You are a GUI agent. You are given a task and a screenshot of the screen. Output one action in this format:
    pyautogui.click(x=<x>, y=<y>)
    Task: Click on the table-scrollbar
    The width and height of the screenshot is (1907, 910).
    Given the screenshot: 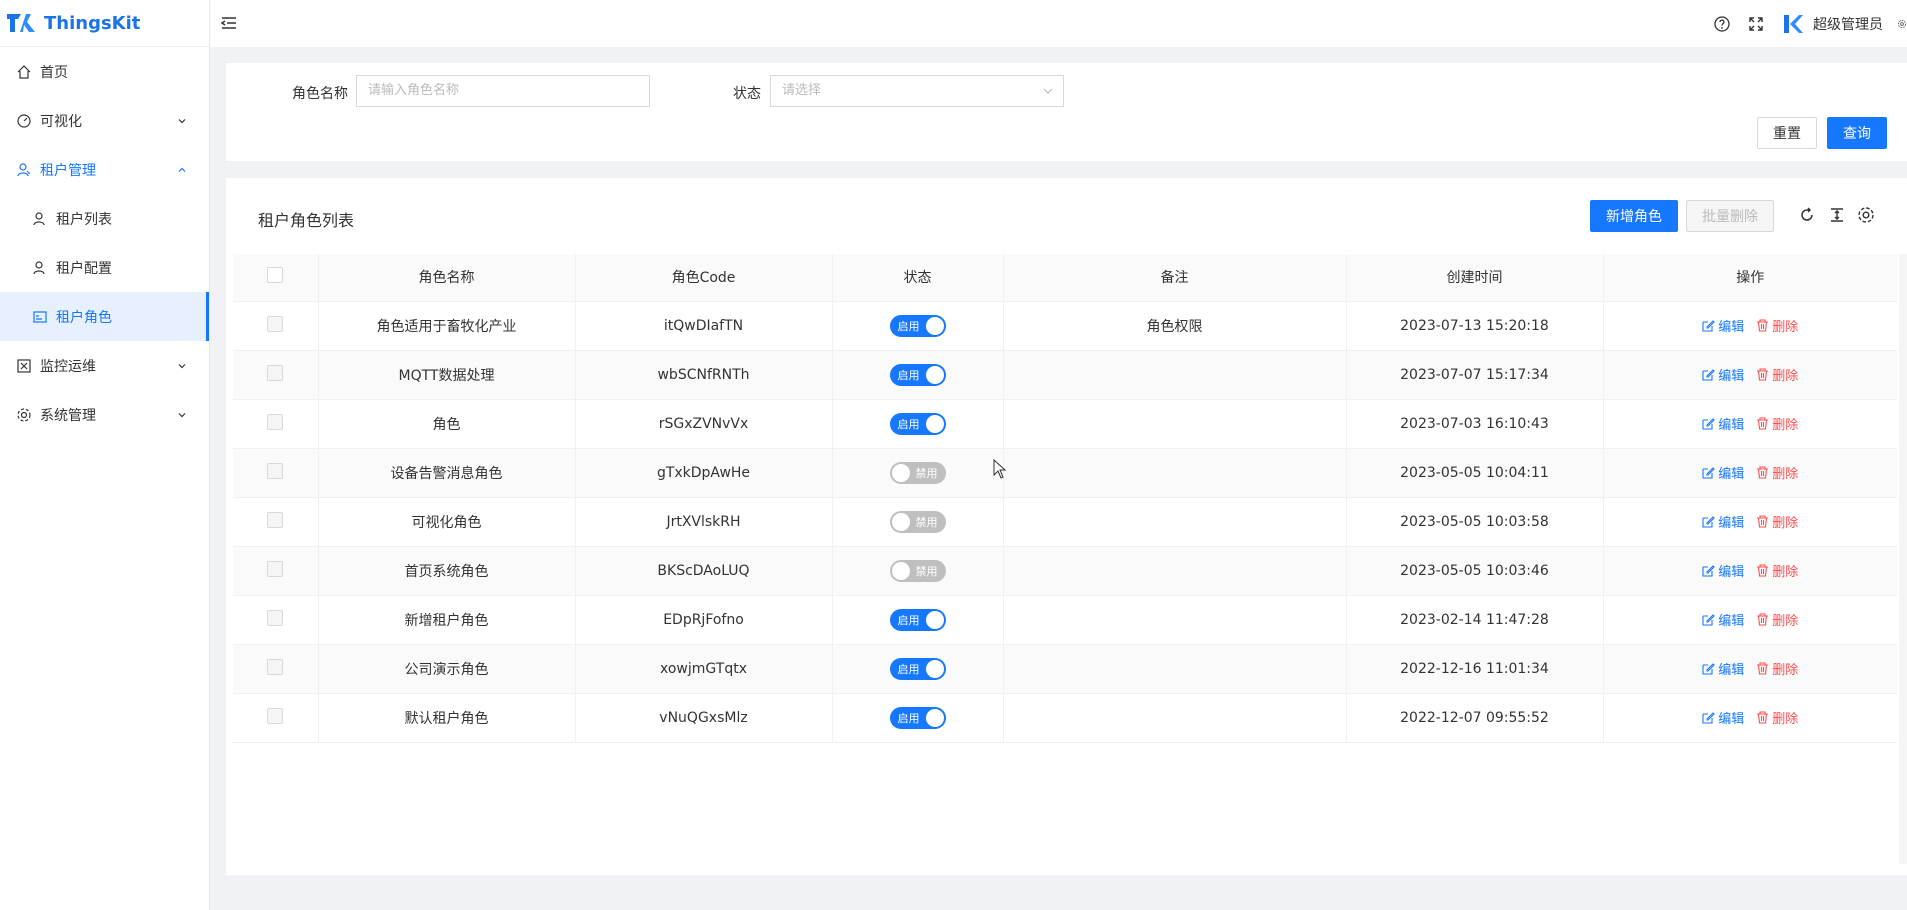 What is the action you would take?
    pyautogui.click(x=1903, y=559)
    